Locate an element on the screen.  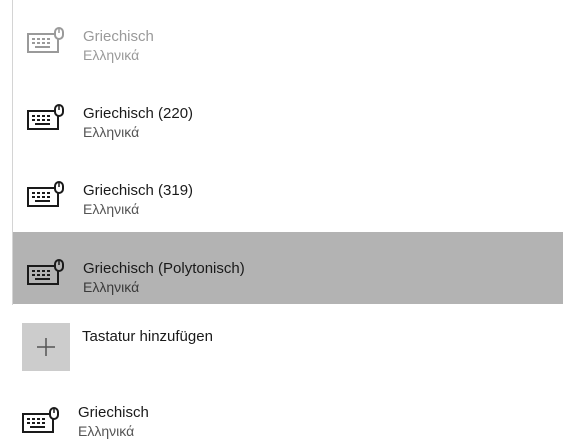
plus-tile is located at coordinates (46, 347).